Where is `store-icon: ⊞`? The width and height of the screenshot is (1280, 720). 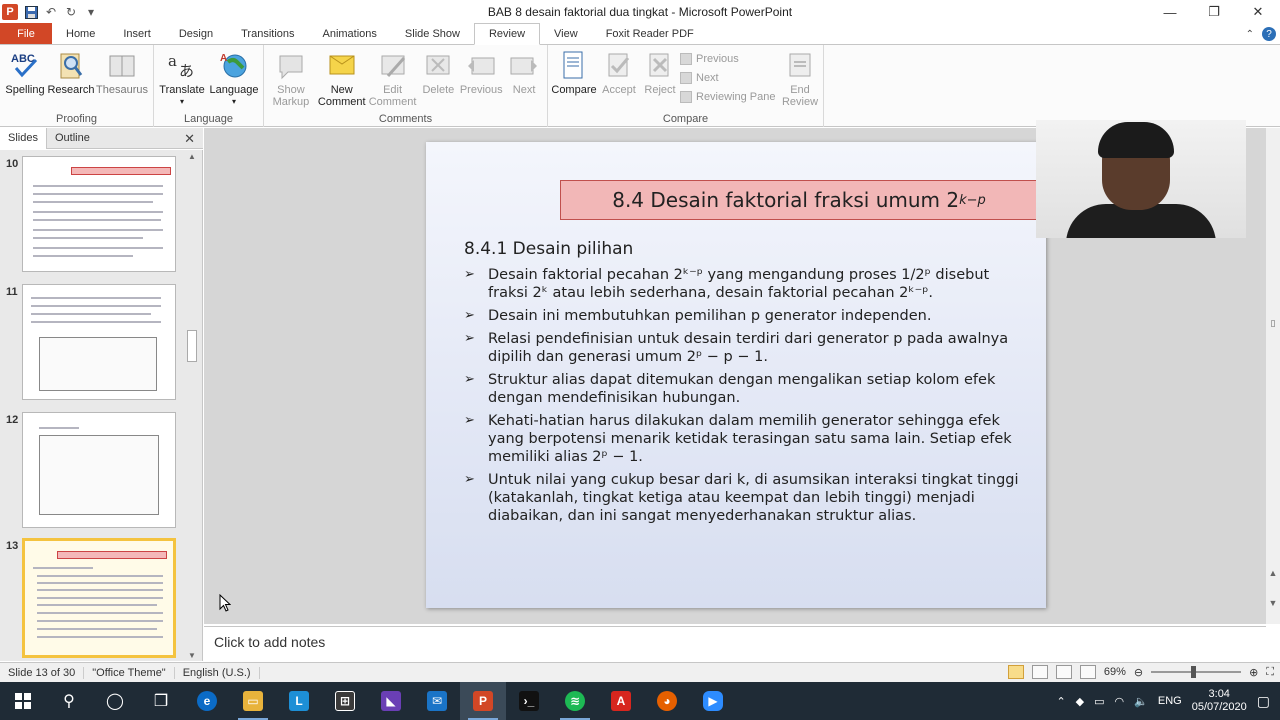 store-icon: ⊞ is located at coordinates (345, 701).